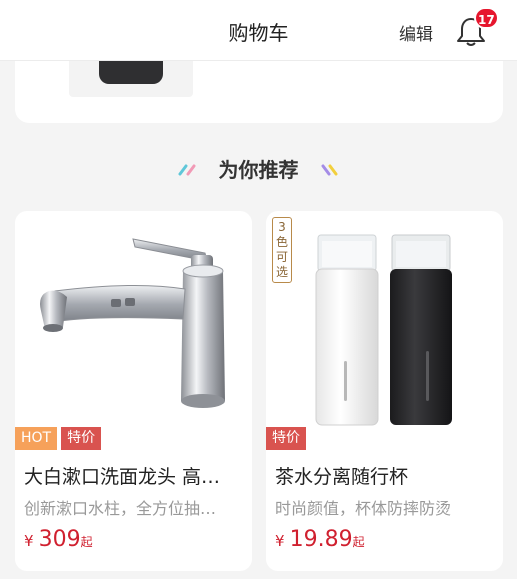  Describe the element at coordinates (258, 33) in the screenshot. I see `page-title: 购物车` at that location.